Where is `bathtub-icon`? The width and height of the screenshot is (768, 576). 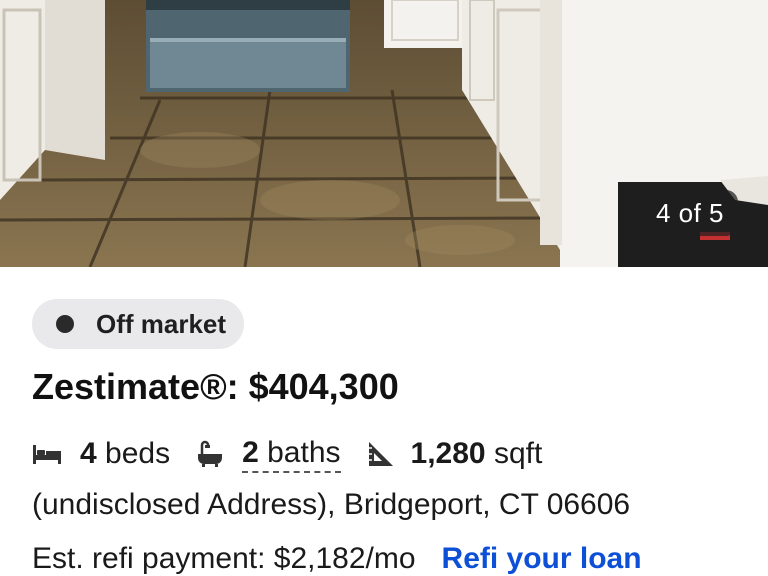 bathtub-icon is located at coordinates (210, 454).